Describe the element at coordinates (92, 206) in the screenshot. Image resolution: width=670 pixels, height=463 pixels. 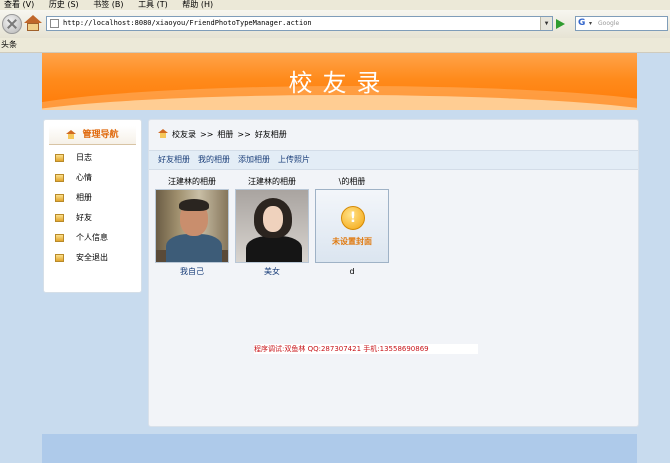
I see `sidebar: 管理导航 日志 心情 相册 好友 个人信息 安全退出` at that location.